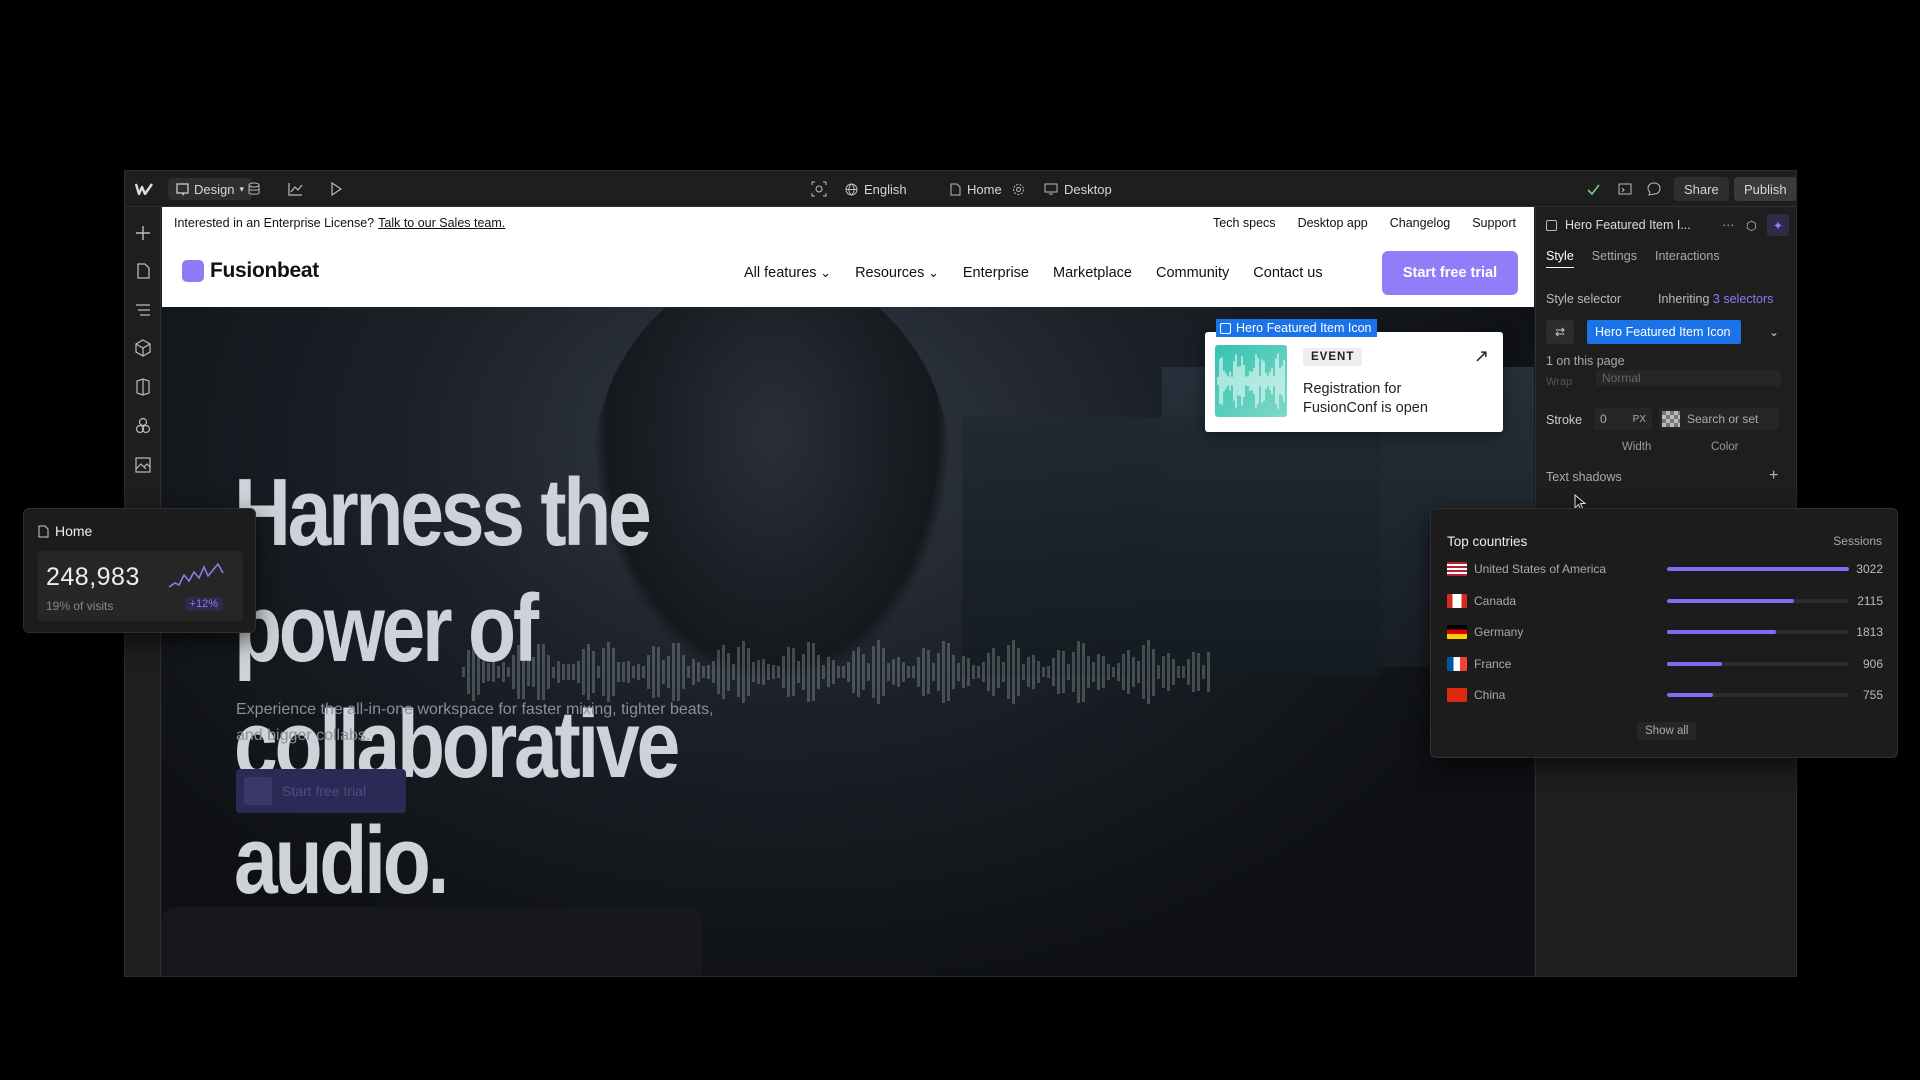 The width and height of the screenshot is (1920, 1080). What do you see at coordinates (321, 791) in the screenshot?
I see `hero-start-trial-button: Start free trial` at bounding box center [321, 791].